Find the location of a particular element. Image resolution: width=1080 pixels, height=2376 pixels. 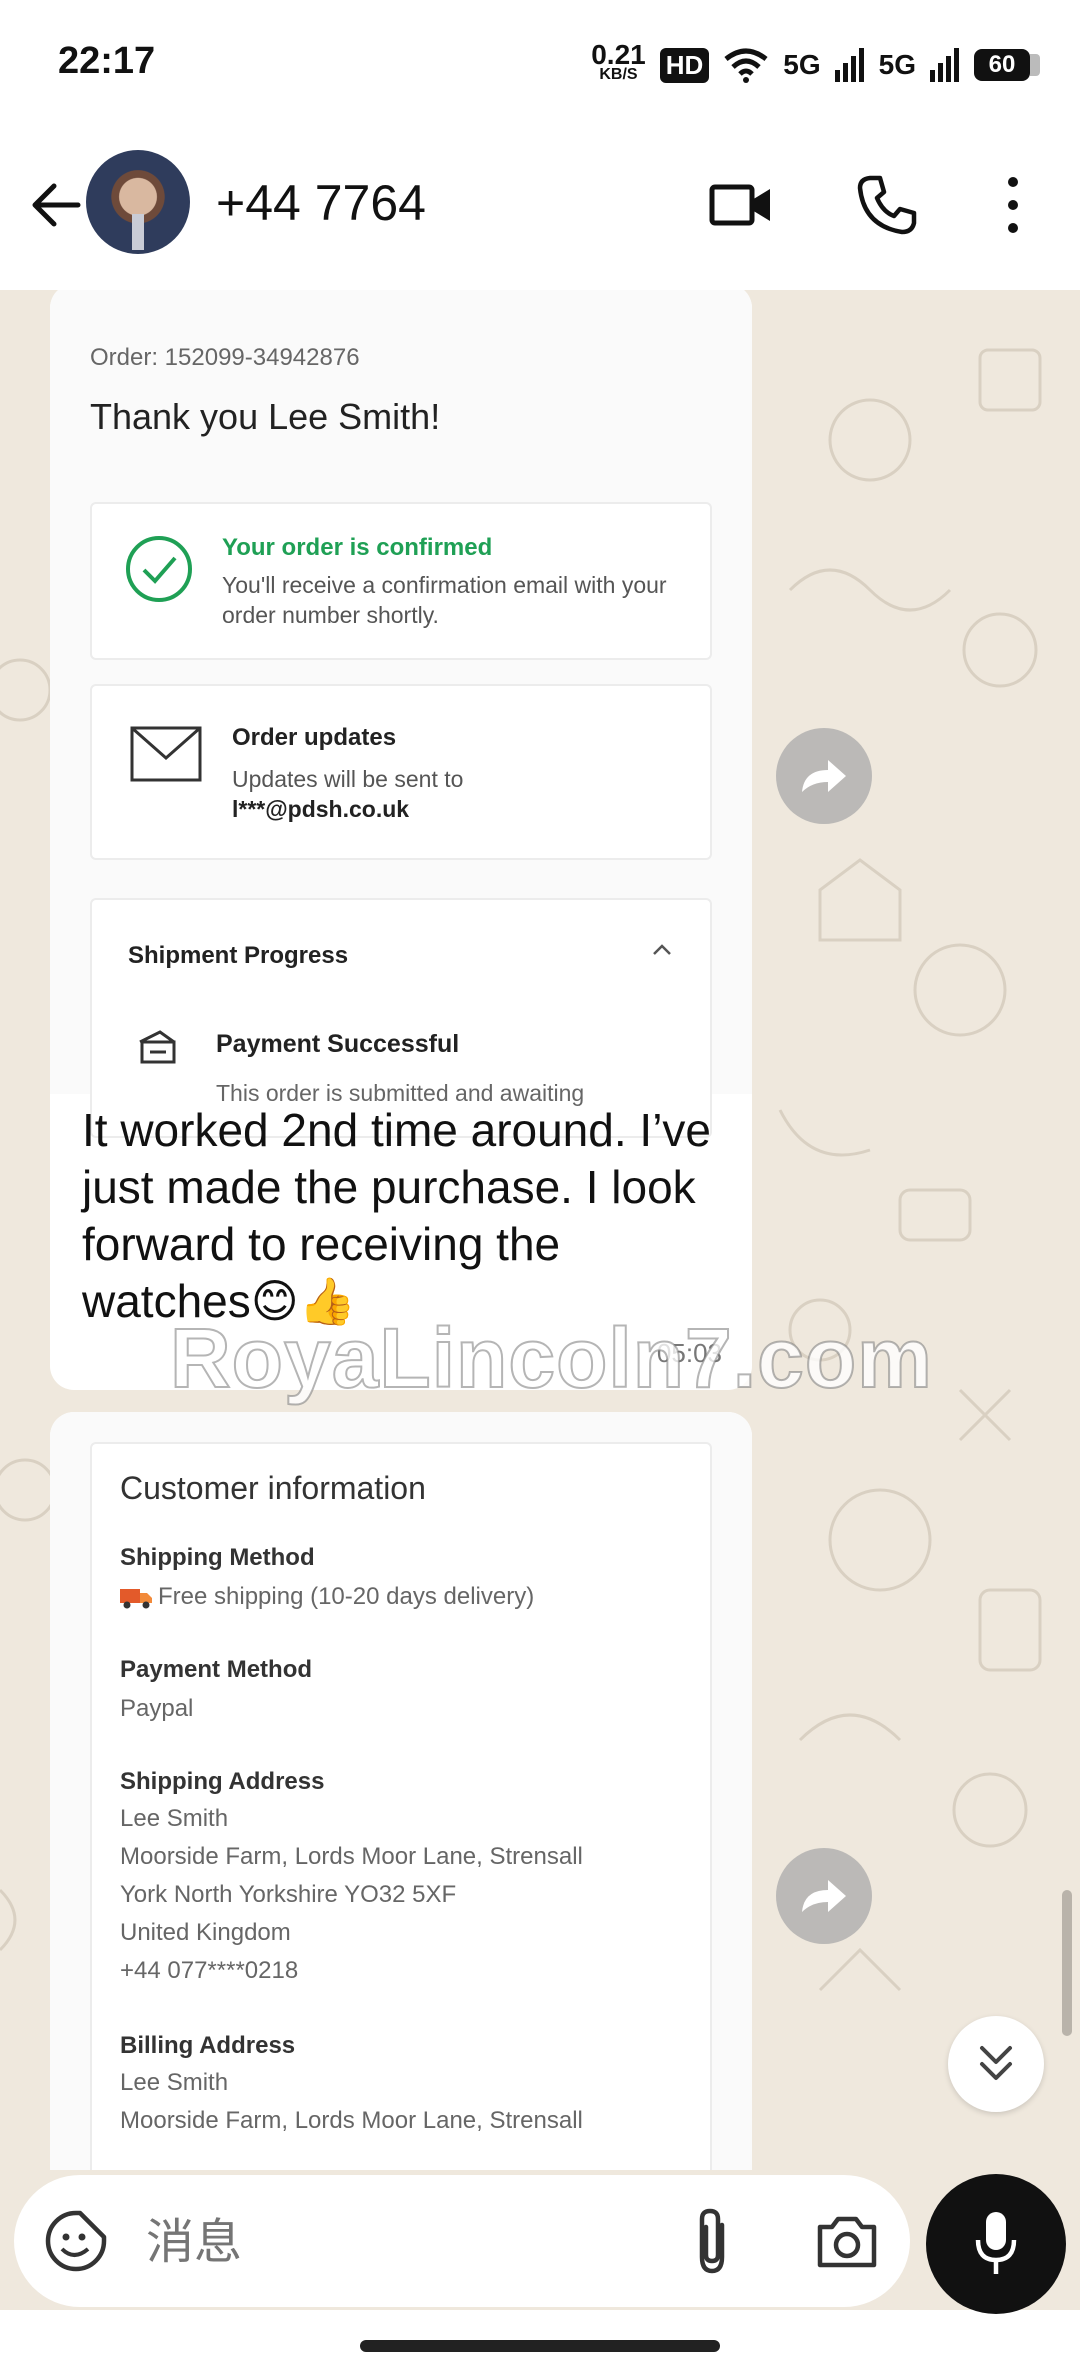

network-speed: 0.21 KB/S is located at coordinates (618, 62).